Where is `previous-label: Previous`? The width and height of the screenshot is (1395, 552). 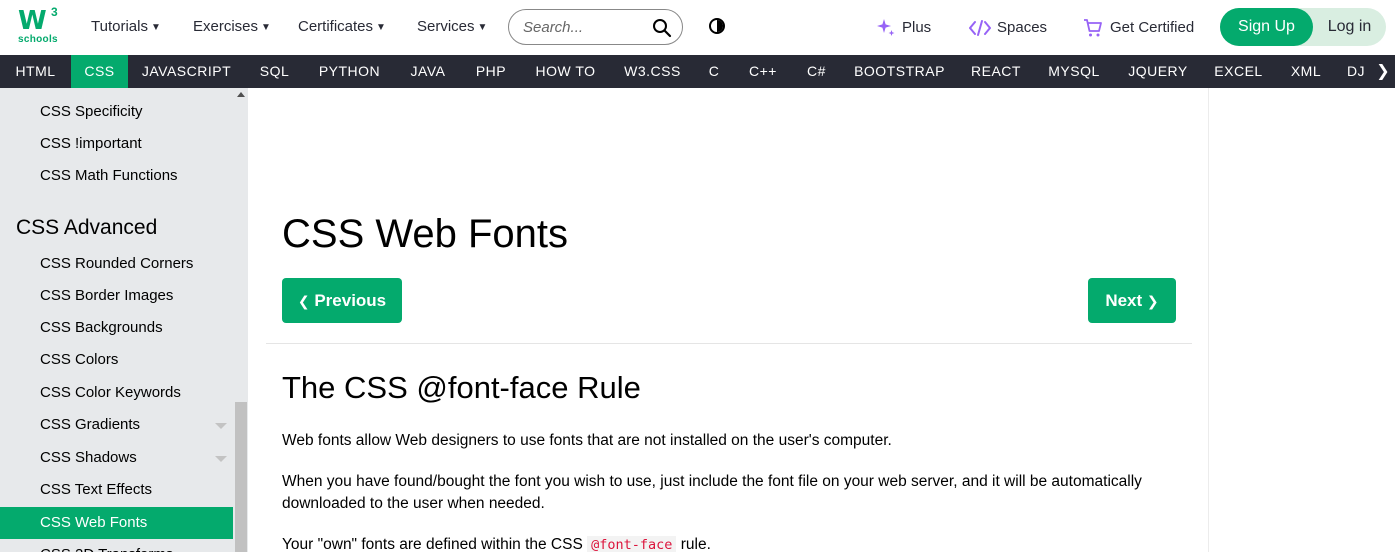
previous-label: Previous is located at coordinates (350, 300).